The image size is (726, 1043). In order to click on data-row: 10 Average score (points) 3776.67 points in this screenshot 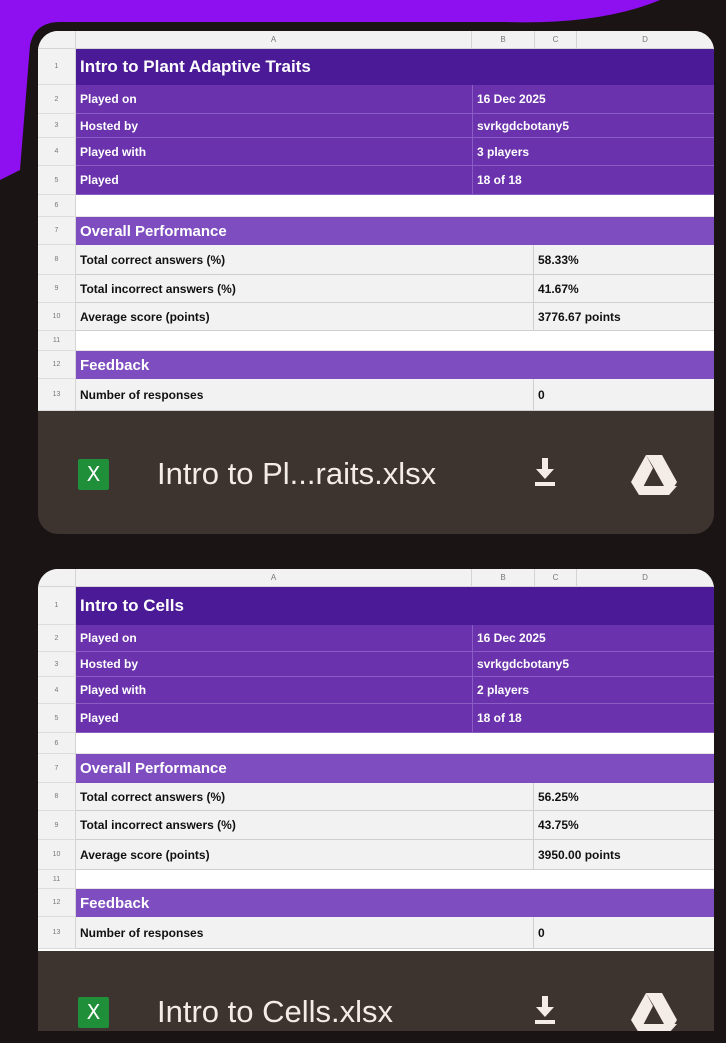, I will do `click(376, 317)`.